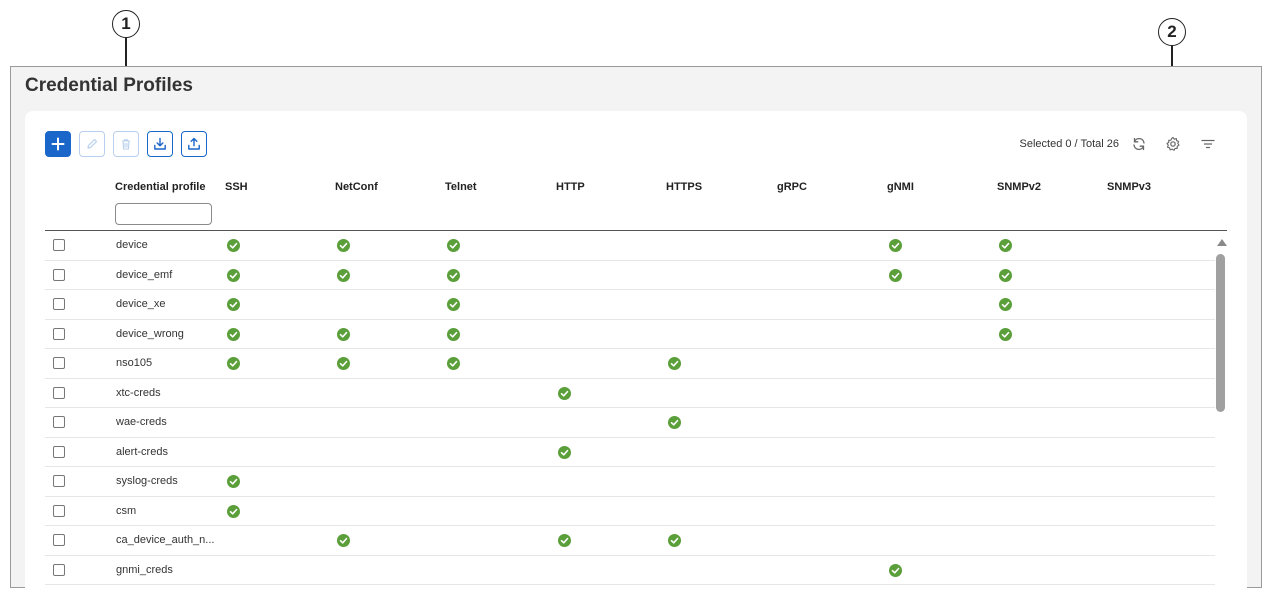 The height and width of the screenshot is (596, 1268). I want to click on col-header-telnet: Telnet, so click(461, 187).